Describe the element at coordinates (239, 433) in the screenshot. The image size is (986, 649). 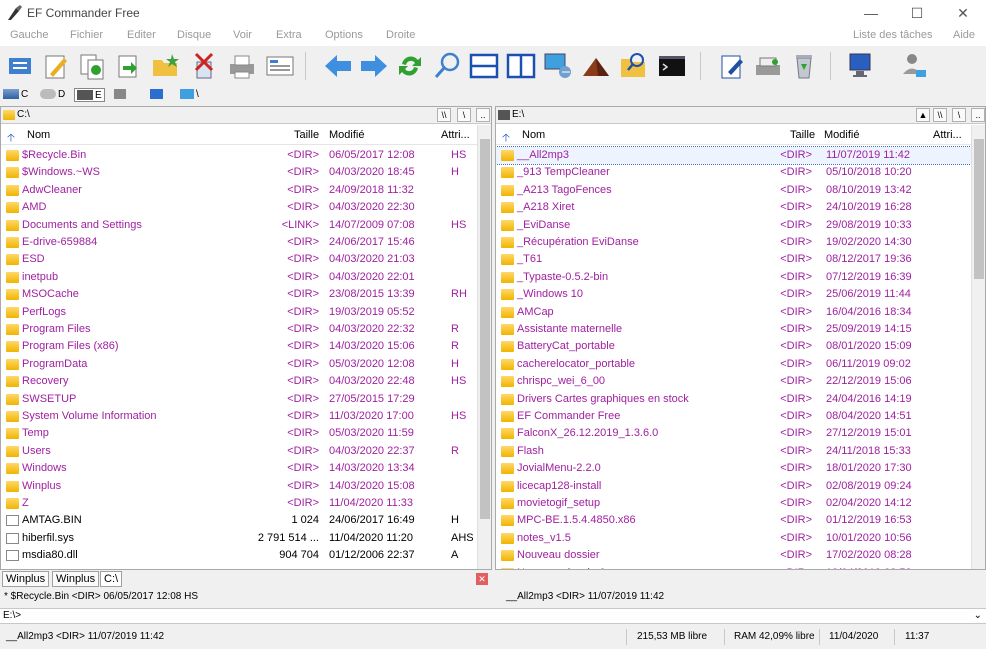
I see `list-item: Temp <DIR> 05/03/2020 11:59` at that location.